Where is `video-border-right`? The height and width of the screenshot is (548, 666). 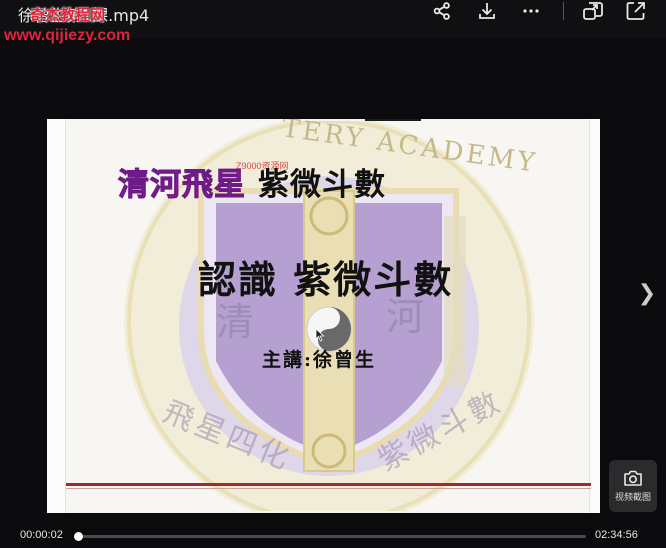 video-border-right is located at coordinates (595, 316).